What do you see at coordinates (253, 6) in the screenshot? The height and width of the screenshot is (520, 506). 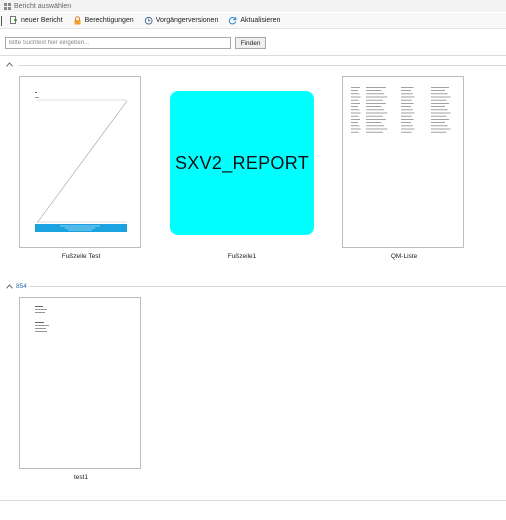 I see `title-bar: Bericht auswählen` at bounding box center [253, 6].